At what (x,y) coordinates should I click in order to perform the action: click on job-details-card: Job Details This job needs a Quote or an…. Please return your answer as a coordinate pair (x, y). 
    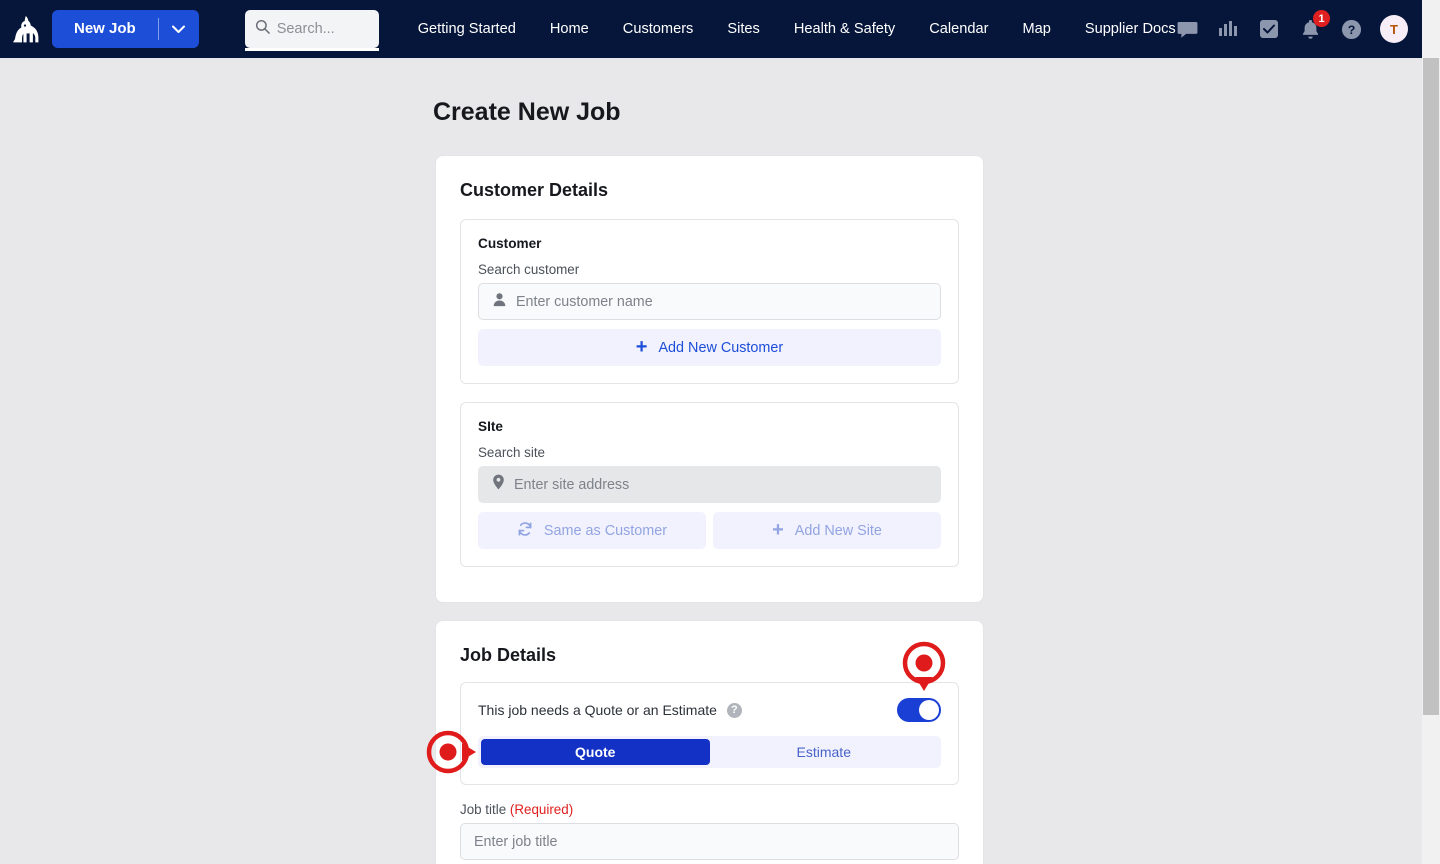
    Looking at the image, I should click on (709, 742).